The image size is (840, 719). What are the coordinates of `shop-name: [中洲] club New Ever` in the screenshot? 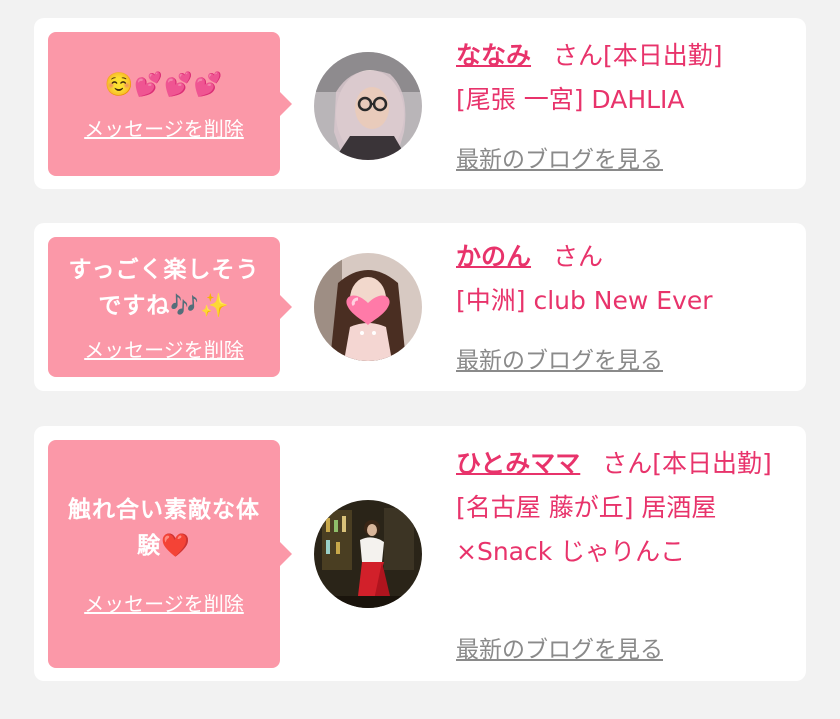 It's located at (584, 300).